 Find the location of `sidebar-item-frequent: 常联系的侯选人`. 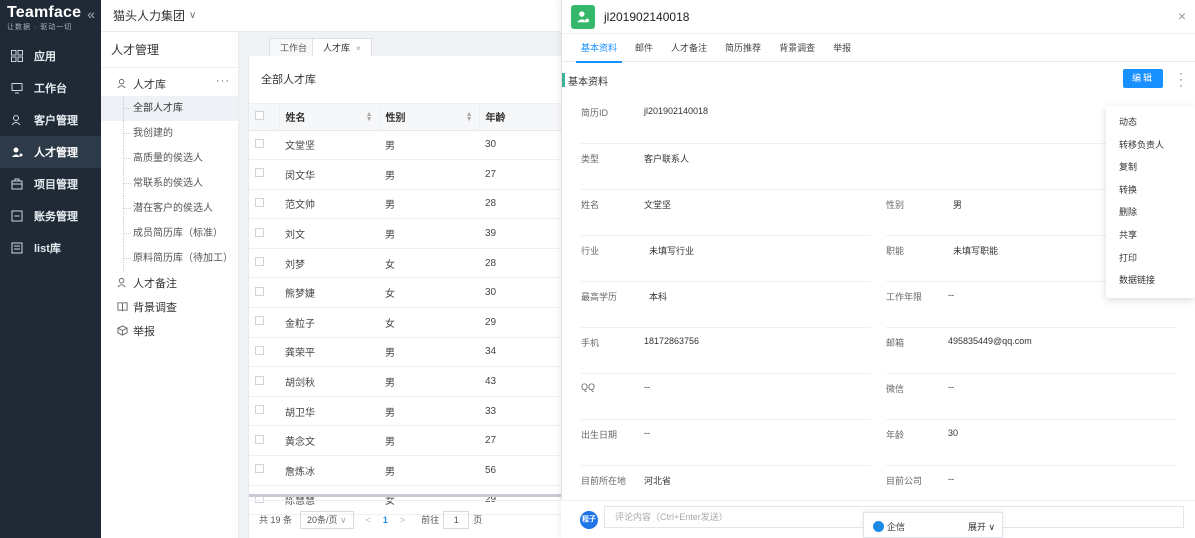

sidebar-item-frequent: 常联系的侯选人 is located at coordinates (169, 183).